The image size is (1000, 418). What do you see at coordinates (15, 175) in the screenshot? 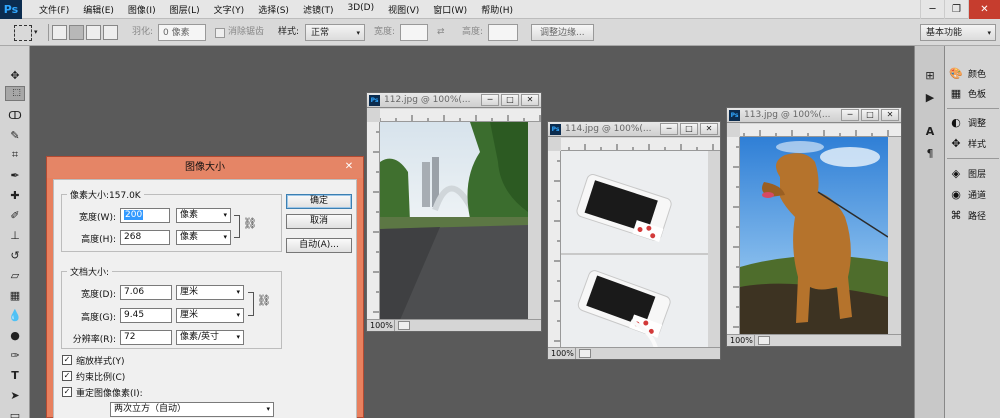
I see `eyedropper-tool-icon: ✒` at bounding box center [15, 175].